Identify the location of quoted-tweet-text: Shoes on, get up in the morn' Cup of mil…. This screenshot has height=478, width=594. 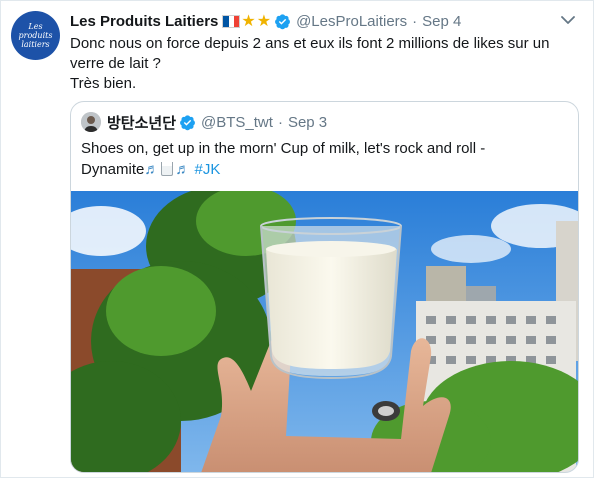
(326, 159).